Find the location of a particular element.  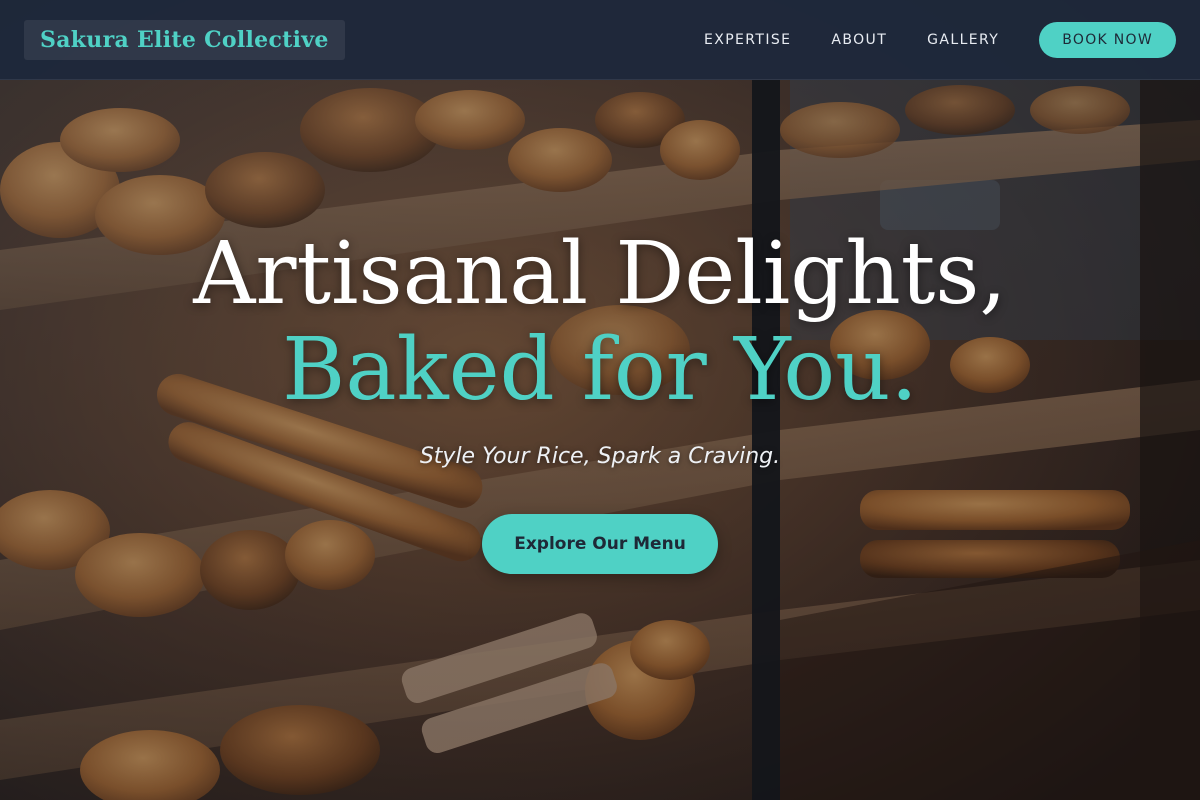

explore-menu-button: Explore Our Menu is located at coordinates (600, 544).